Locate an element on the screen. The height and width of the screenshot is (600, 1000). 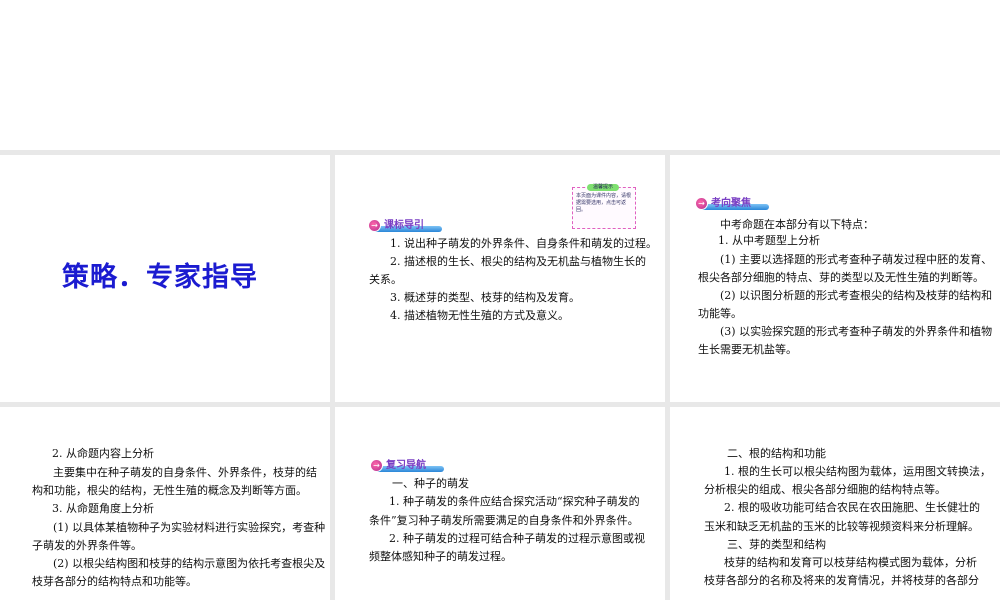
text-line: 条件”复习种子萌发所需要满足的自身条件和外界条件。 is located at coordinates (504, 520).